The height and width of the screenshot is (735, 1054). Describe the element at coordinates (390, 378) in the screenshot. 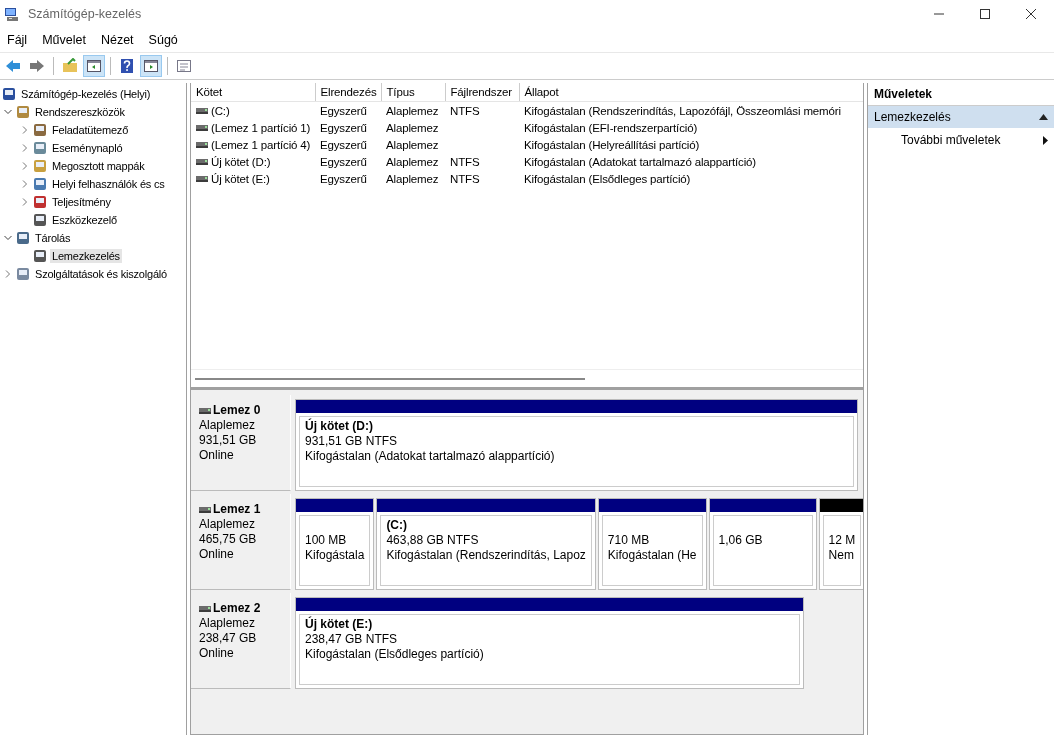

I see `scrollbar-thumb` at that location.